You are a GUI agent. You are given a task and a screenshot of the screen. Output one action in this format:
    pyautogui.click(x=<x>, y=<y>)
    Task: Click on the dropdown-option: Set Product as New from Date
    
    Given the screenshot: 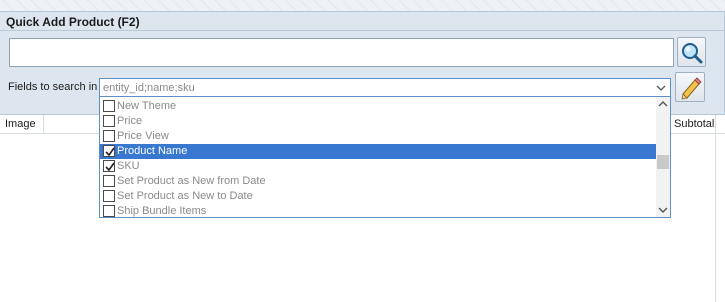 What is the action you would take?
    pyautogui.click(x=378, y=181)
    